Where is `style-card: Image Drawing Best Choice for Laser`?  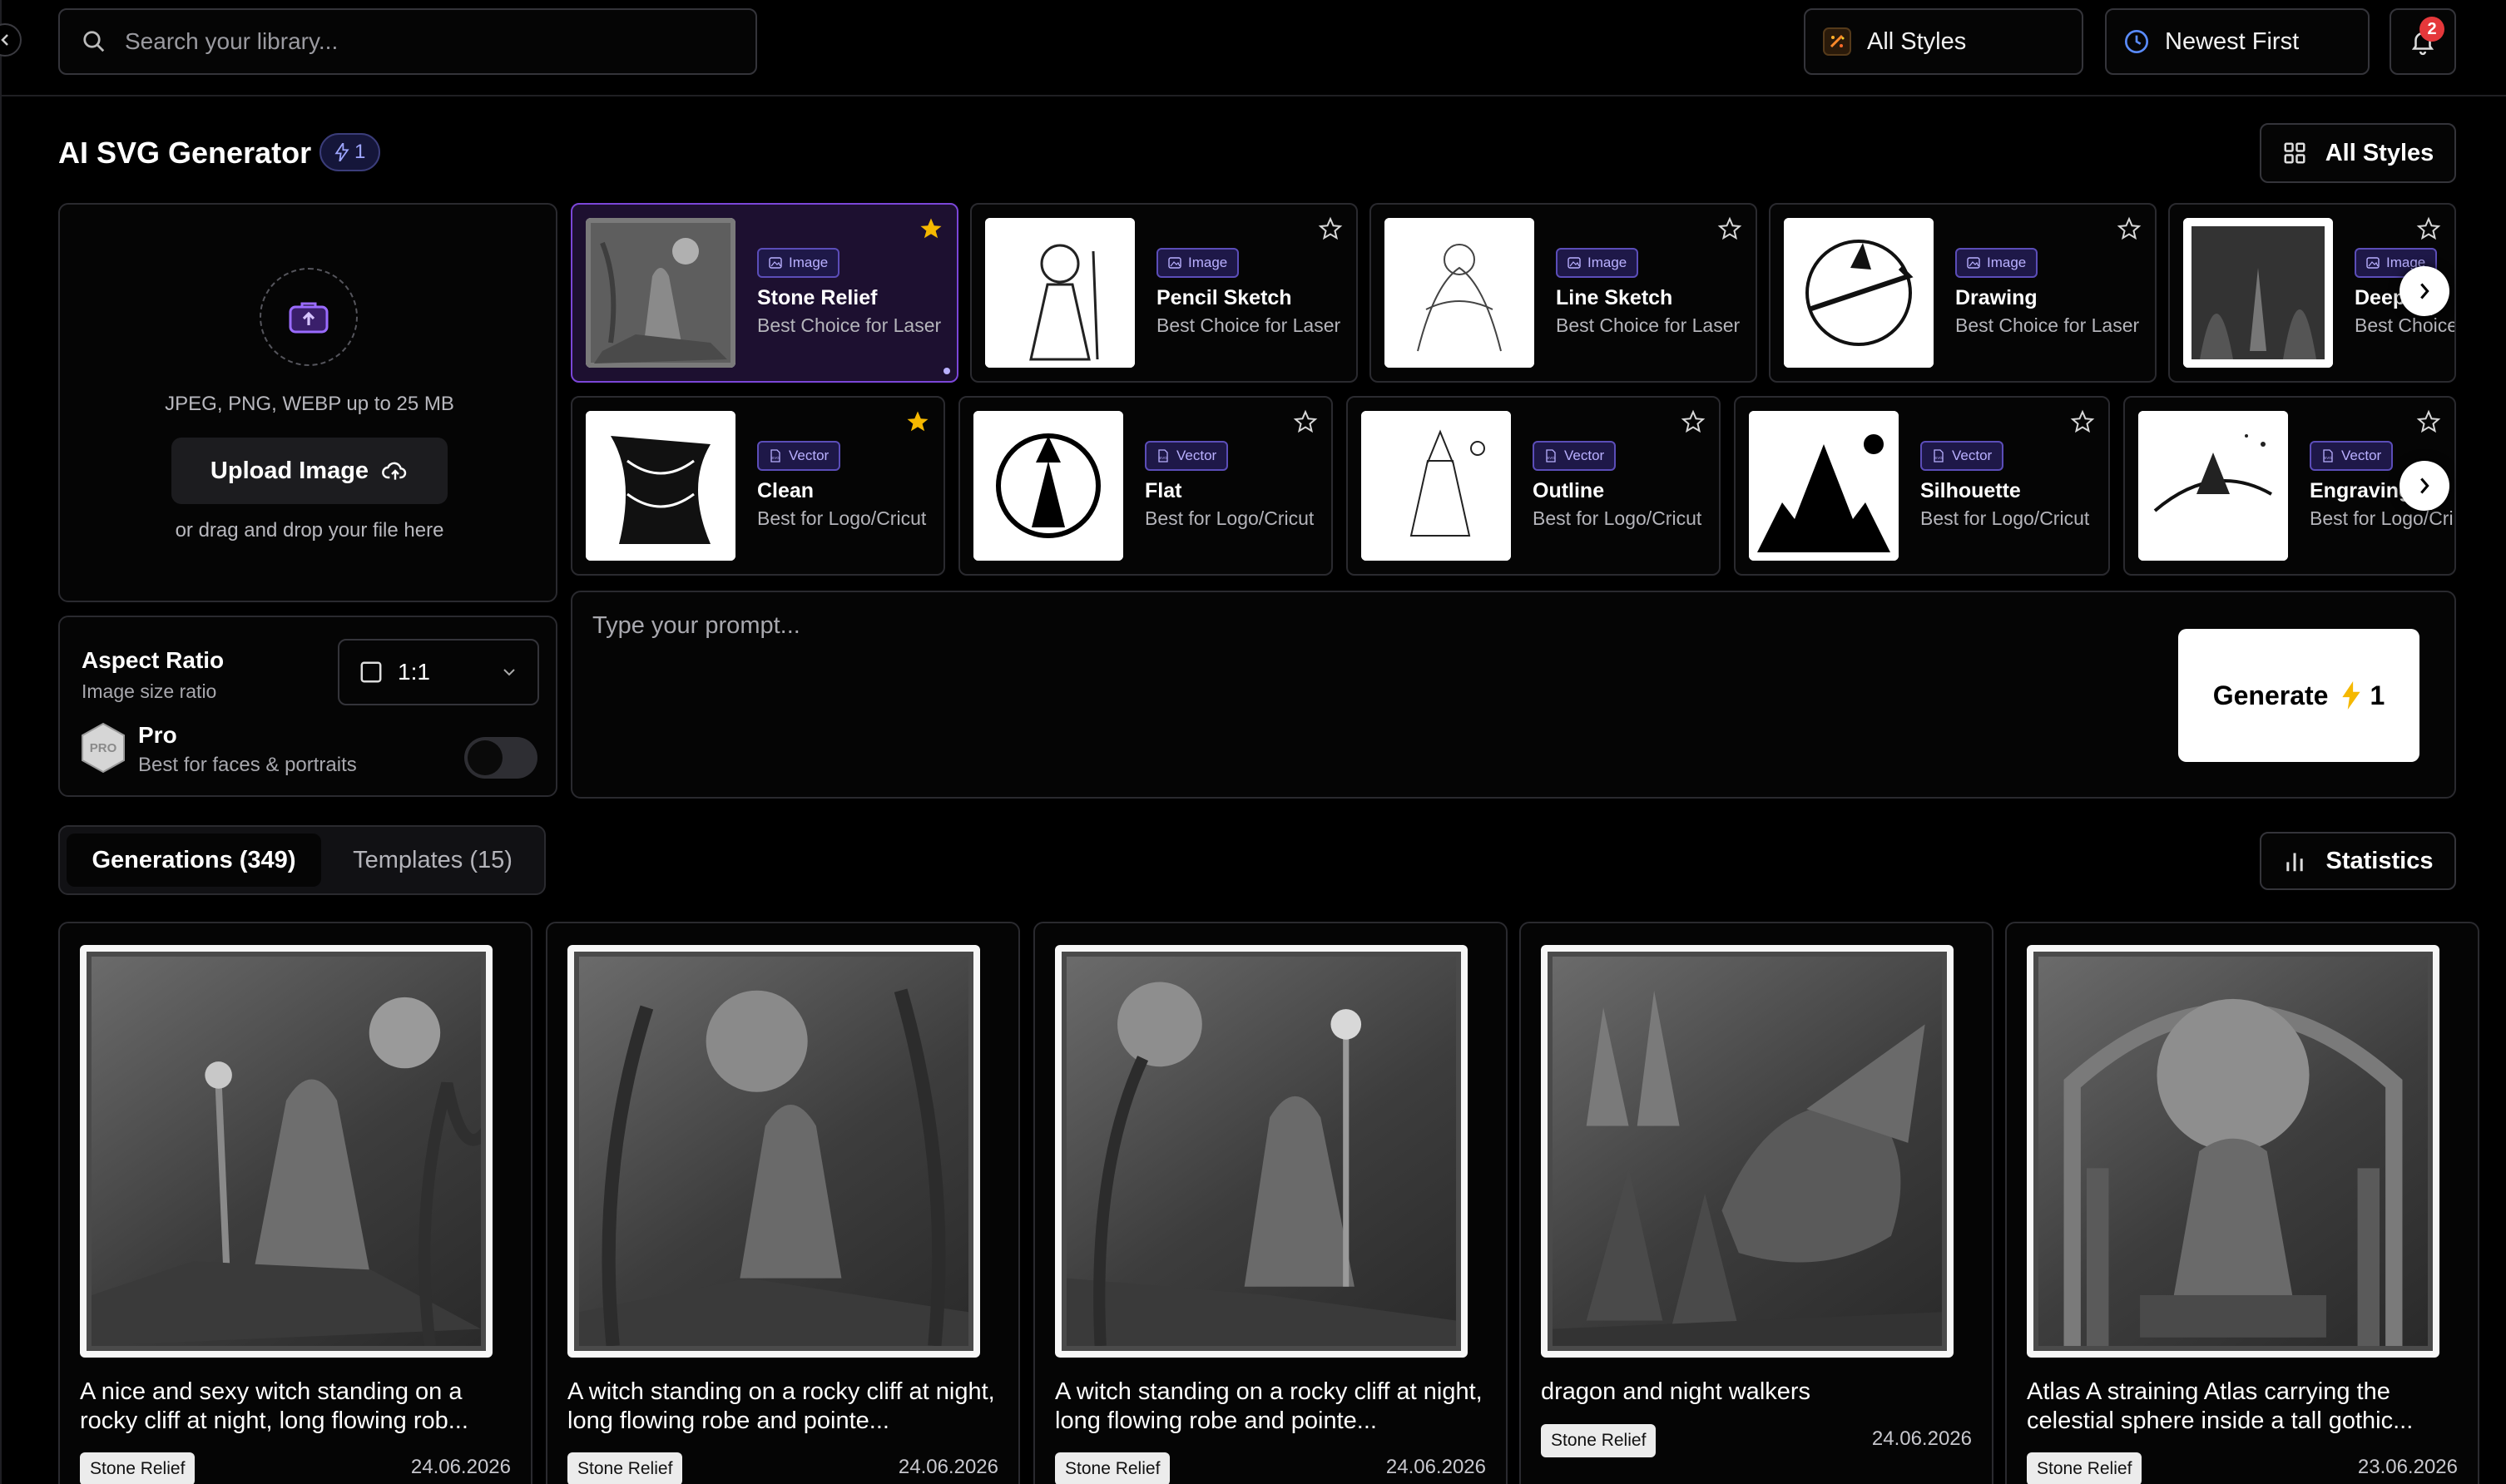 style-card: Image Drawing Best Choice for Laser is located at coordinates (1963, 293).